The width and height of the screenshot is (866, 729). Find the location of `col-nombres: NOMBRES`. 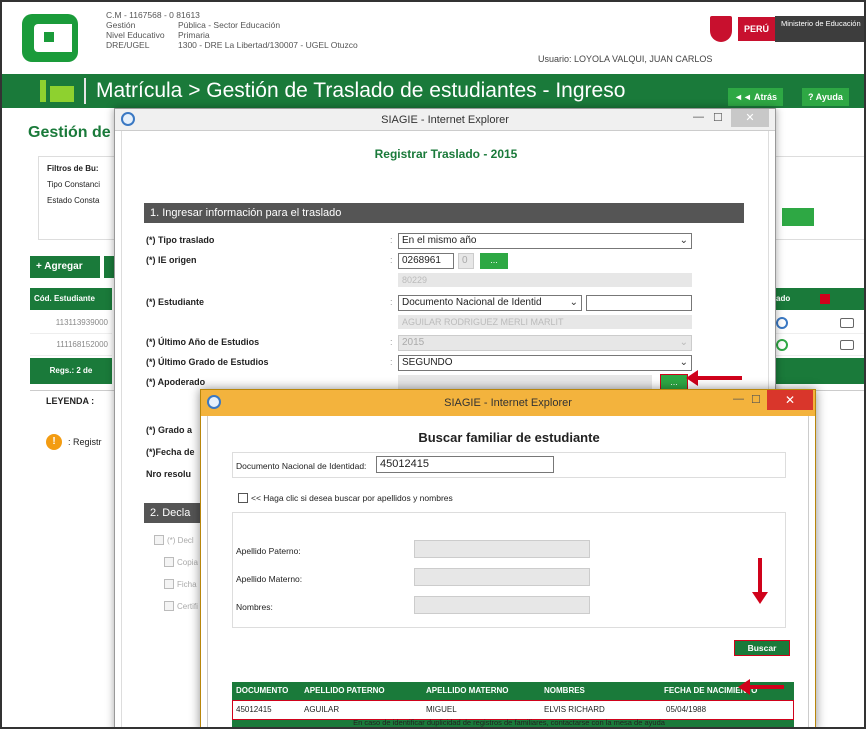

col-nombres: NOMBRES is located at coordinates (564, 690).